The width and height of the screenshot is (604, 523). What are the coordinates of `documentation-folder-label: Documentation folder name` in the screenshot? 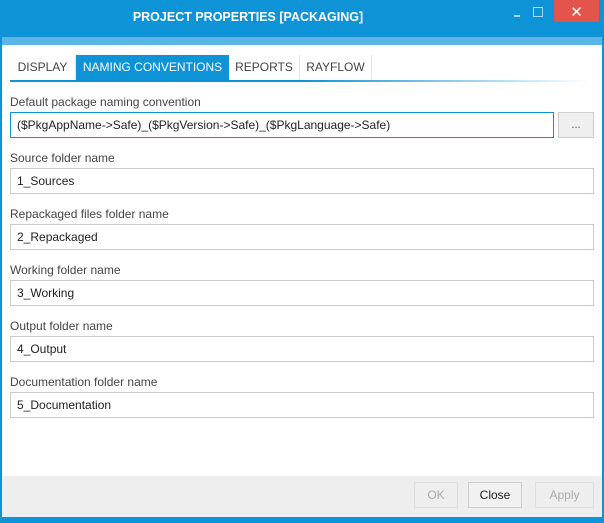 It's located at (84, 382).